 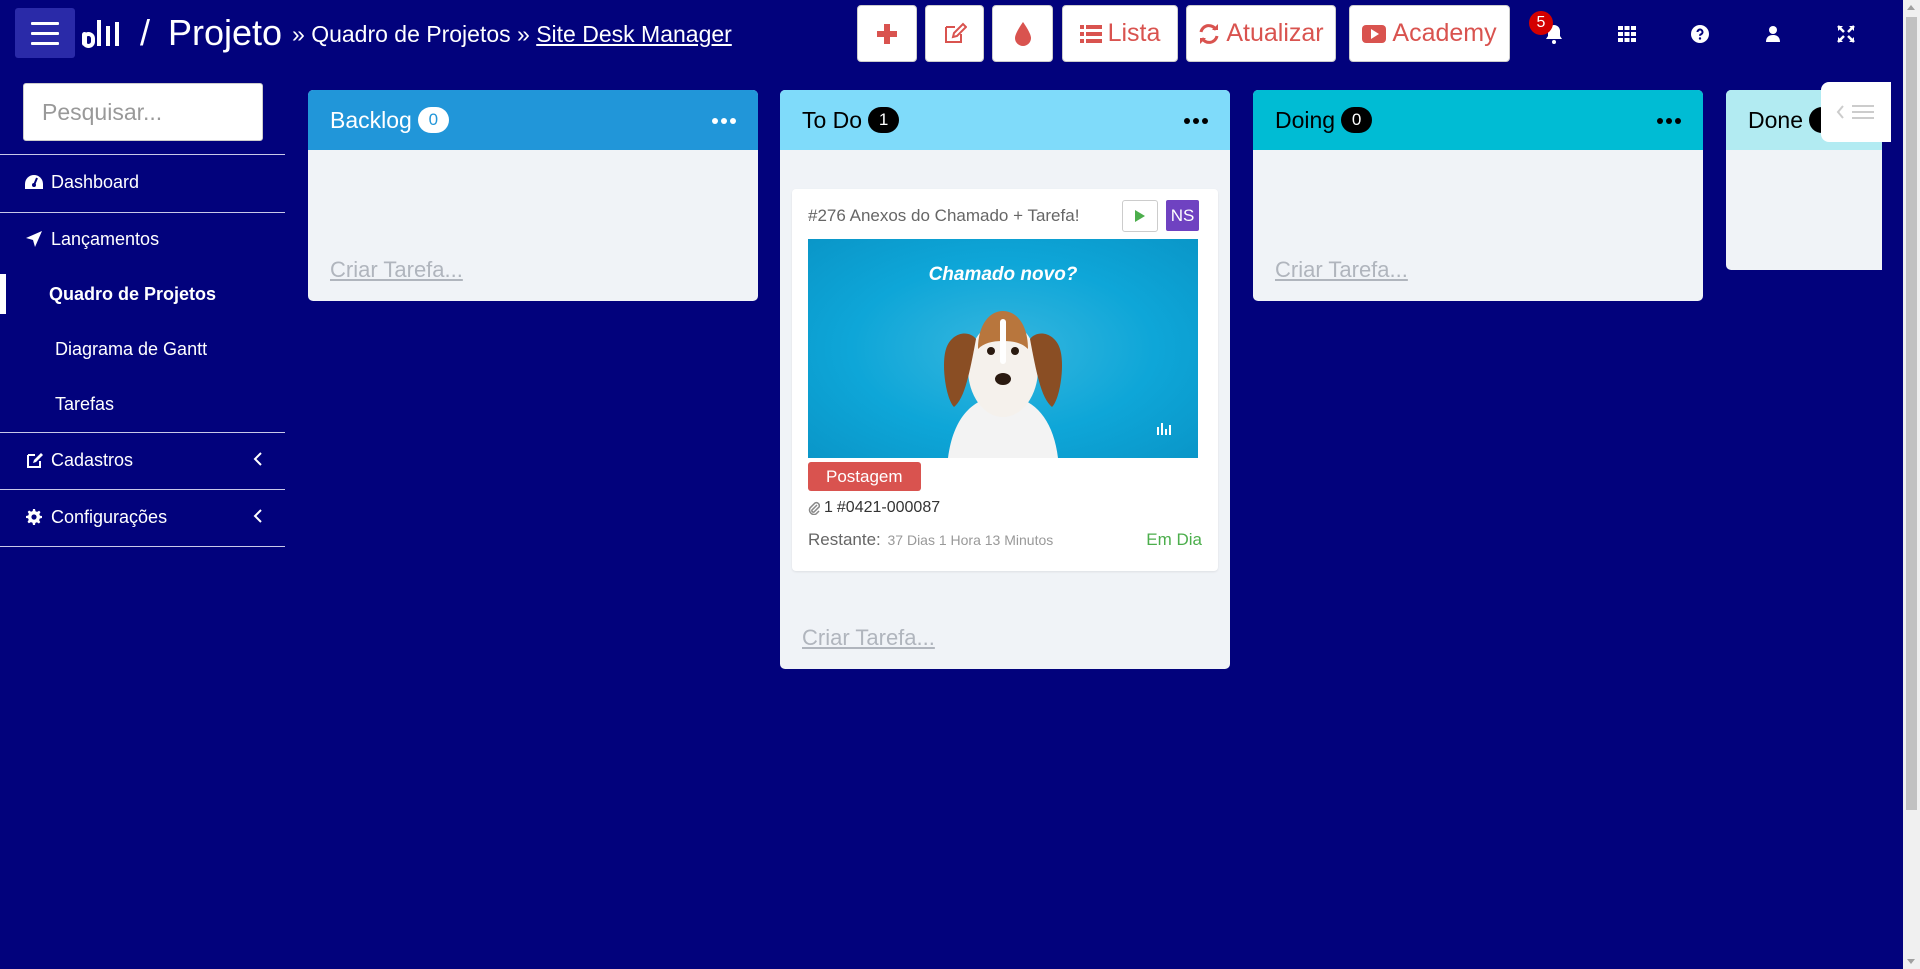 What do you see at coordinates (888, 507) in the screenshot?
I see `ticket-number: #0421-000087` at bounding box center [888, 507].